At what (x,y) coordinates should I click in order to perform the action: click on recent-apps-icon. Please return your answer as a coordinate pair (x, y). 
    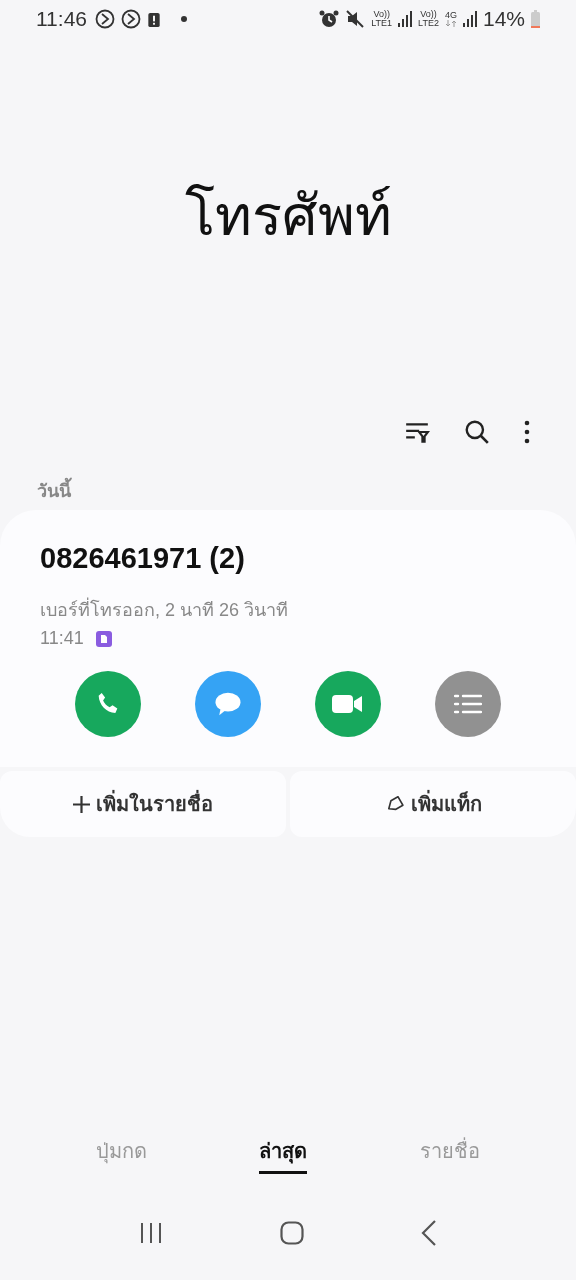
    Looking at the image, I should click on (150, 1233).